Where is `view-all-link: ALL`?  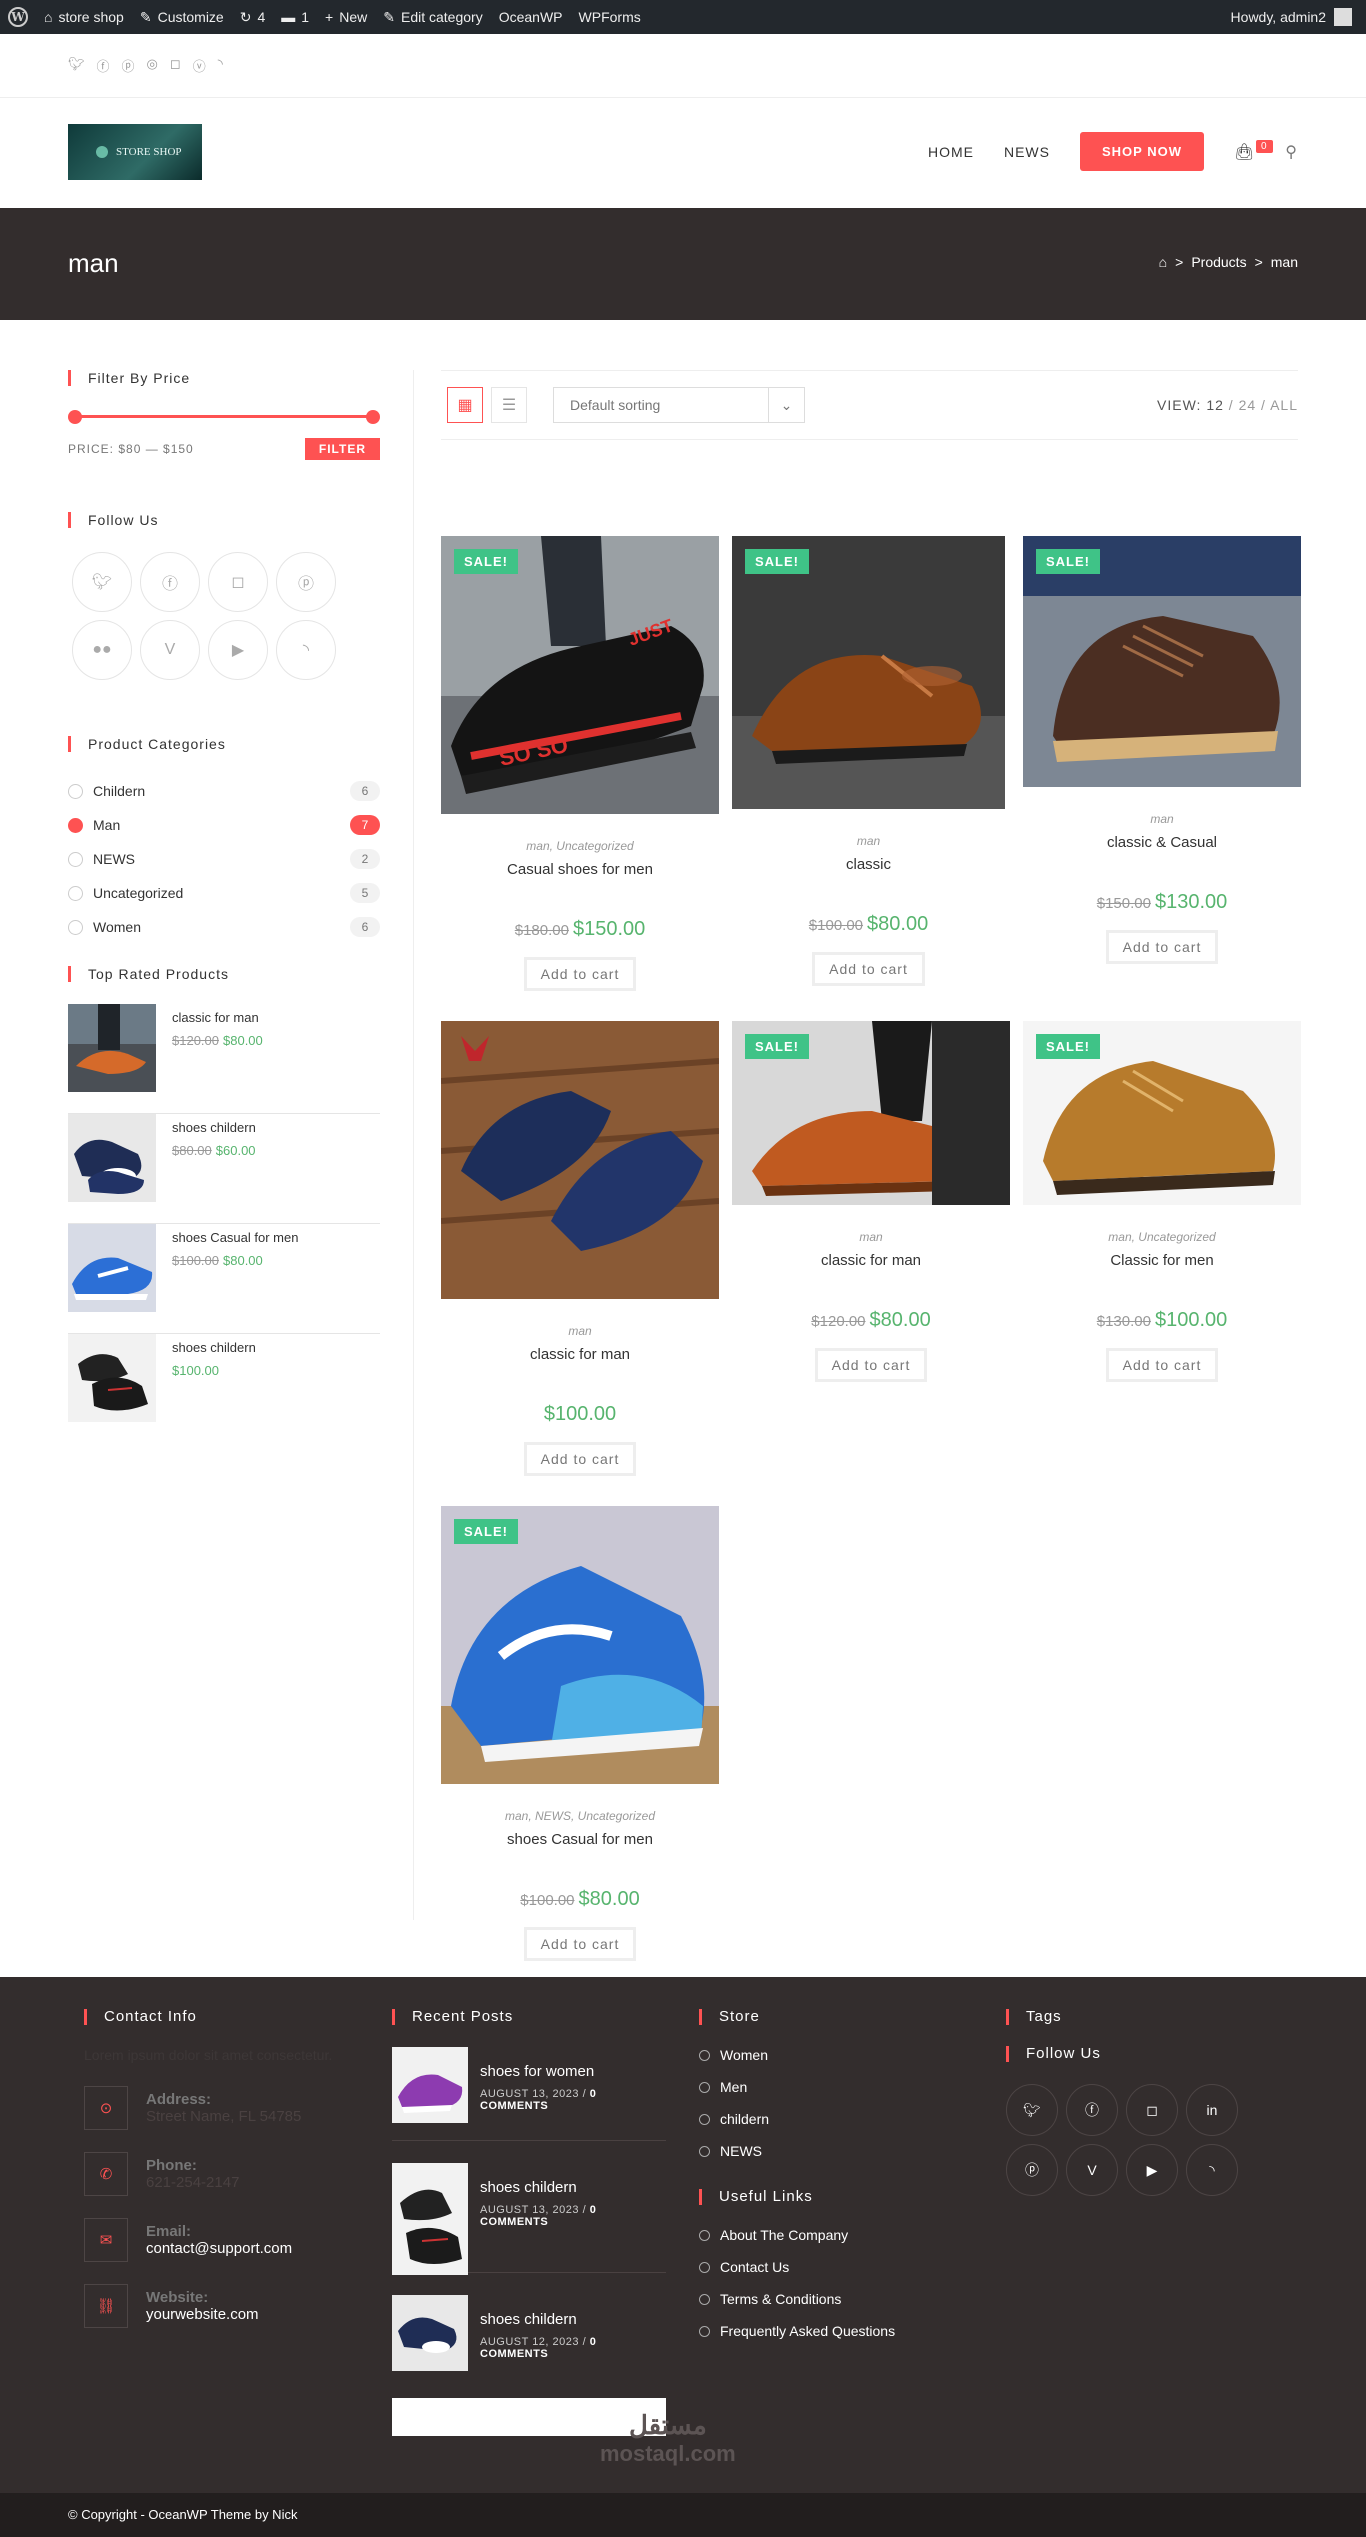 view-all-link: ALL is located at coordinates (1284, 405).